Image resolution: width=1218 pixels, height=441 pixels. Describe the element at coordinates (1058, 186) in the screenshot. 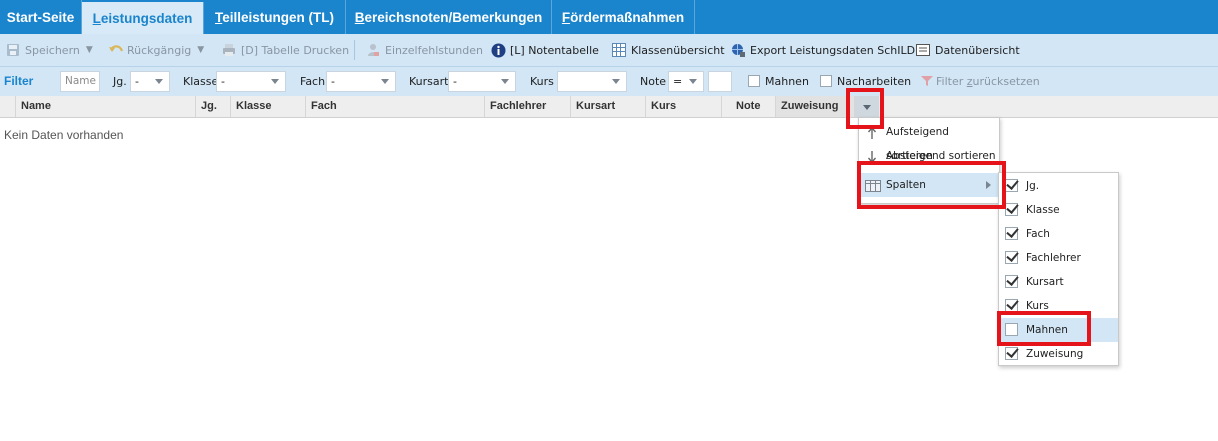

I see `column-toggle-jg: Jg.` at that location.